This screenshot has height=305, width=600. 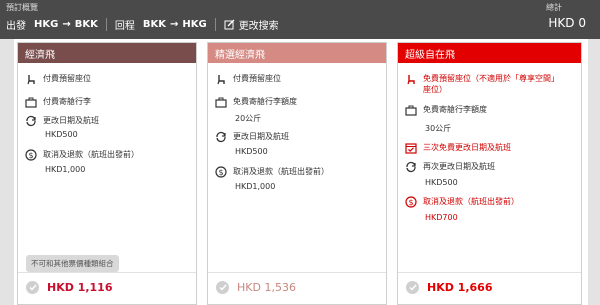 What do you see at coordinates (46, 24) in the screenshot?
I see `outbound-from: HKG` at bounding box center [46, 24].